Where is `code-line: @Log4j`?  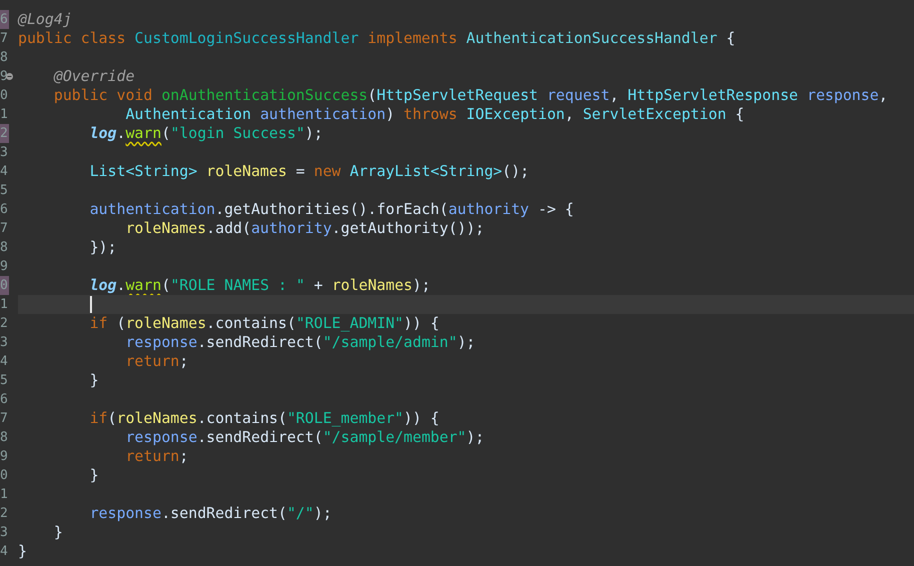 code-line: @Log4j is located at coordinates (45, 19).